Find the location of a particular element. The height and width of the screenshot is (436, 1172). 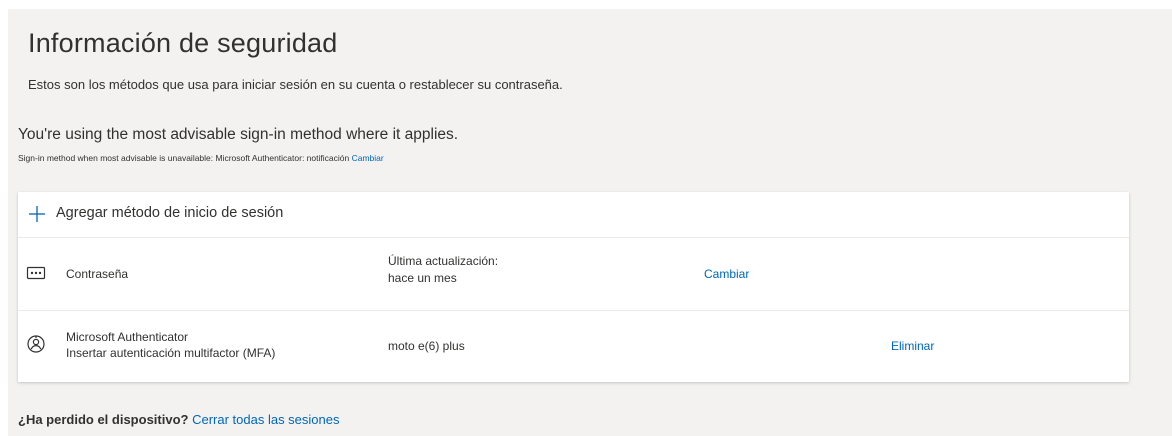

authenticator-device-name: moto e(6) plus is located at coordinates (426, 346).